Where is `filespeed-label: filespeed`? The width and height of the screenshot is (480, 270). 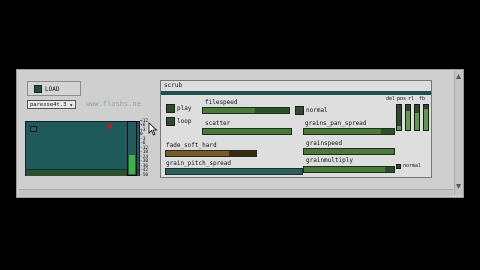
filespeed-label: filespeed is located at coordinates (221, 102).